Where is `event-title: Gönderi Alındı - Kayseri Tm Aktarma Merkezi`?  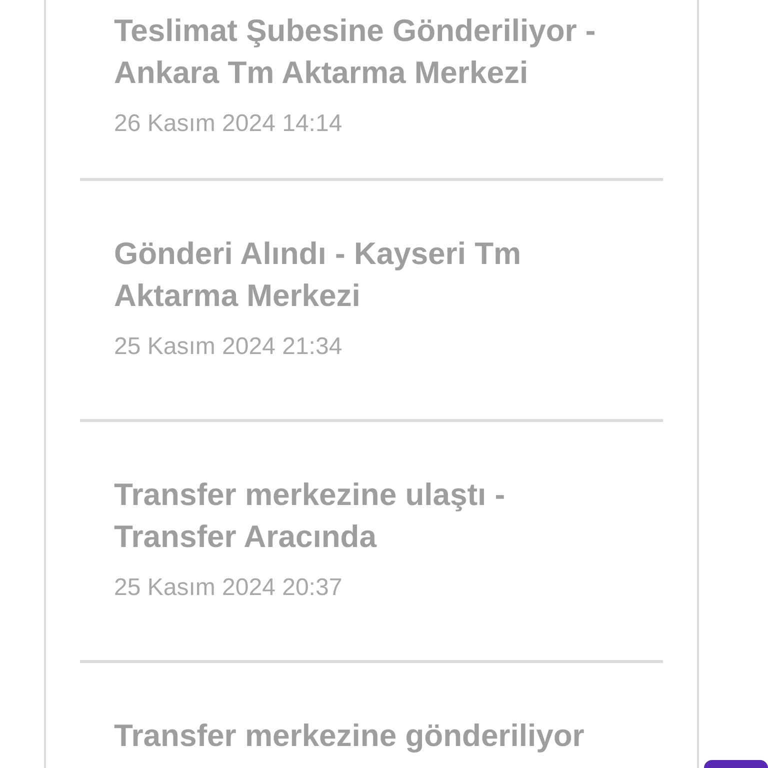
event-title: Gönderi Alındı - Kayseri Tm Aktarma Merkezi is located at coordinates (318, 275).